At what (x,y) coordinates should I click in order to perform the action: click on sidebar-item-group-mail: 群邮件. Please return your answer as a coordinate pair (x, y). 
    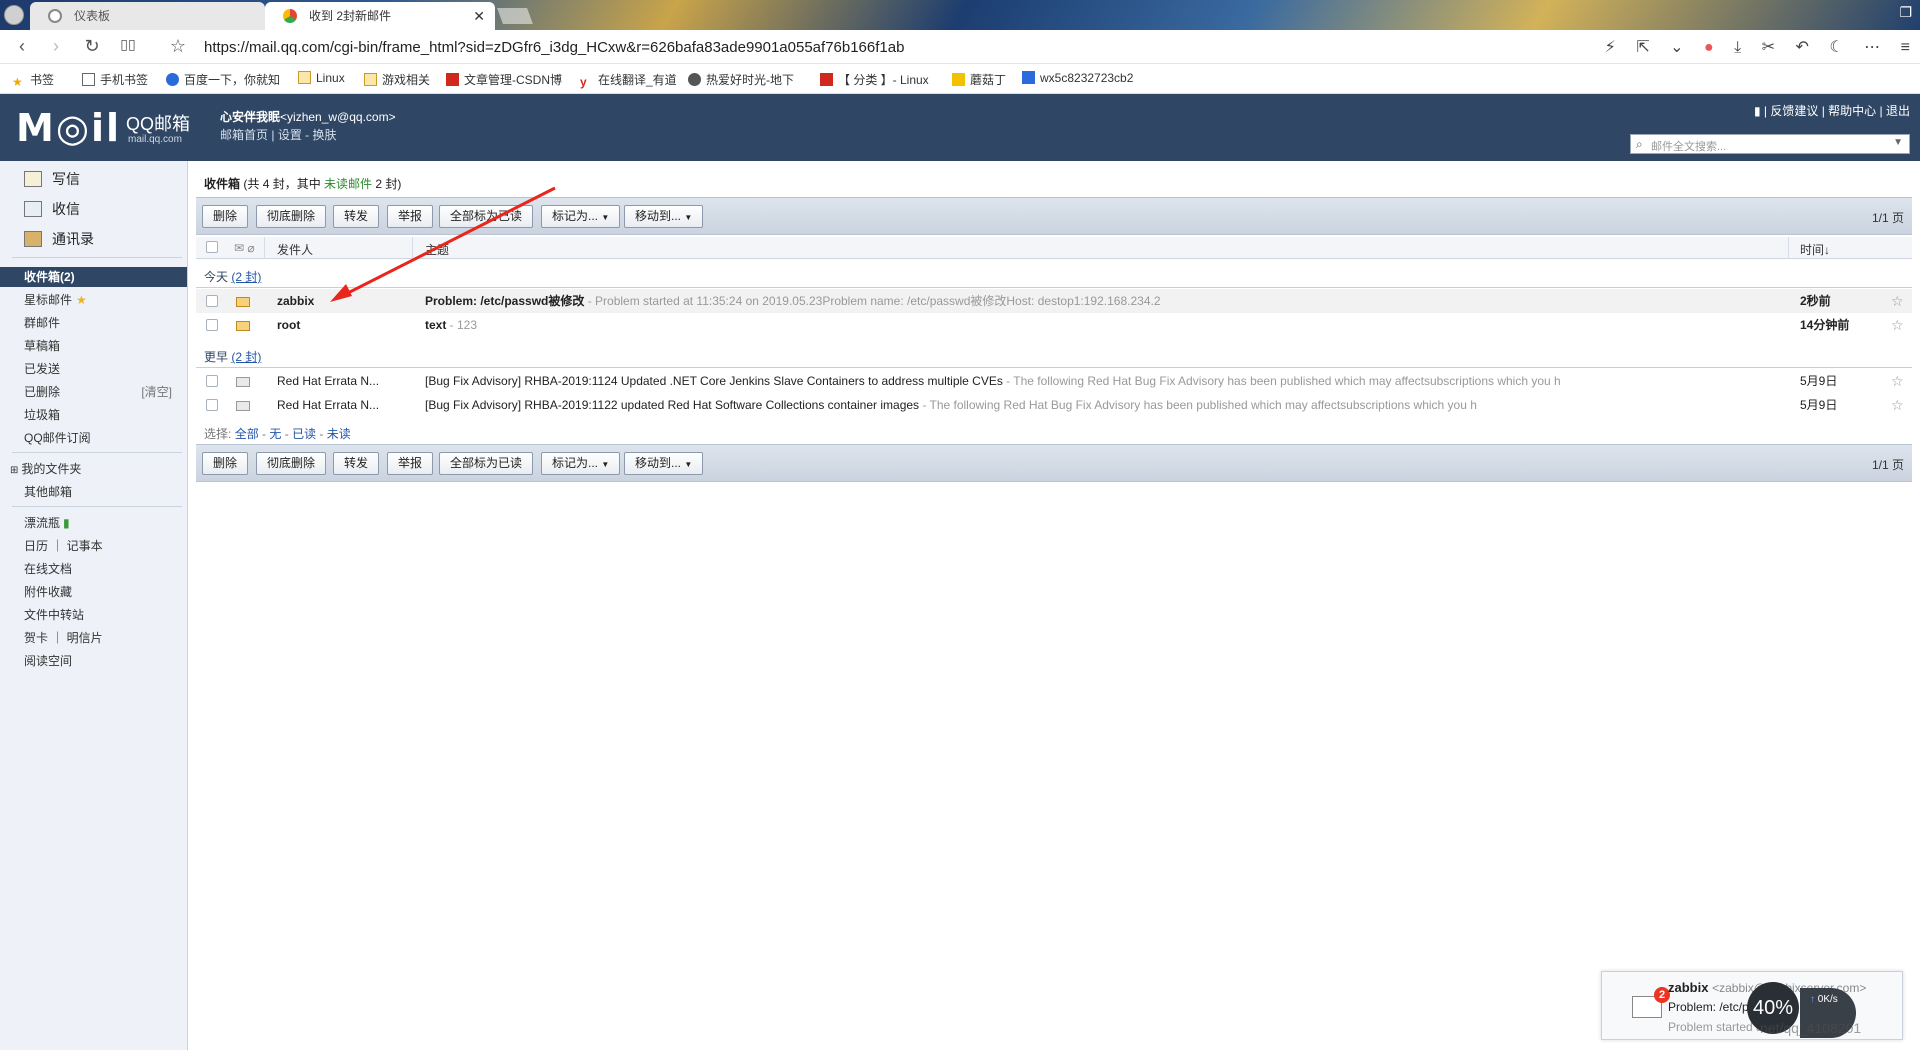
    Looking at the image, I should click on (42, 322).